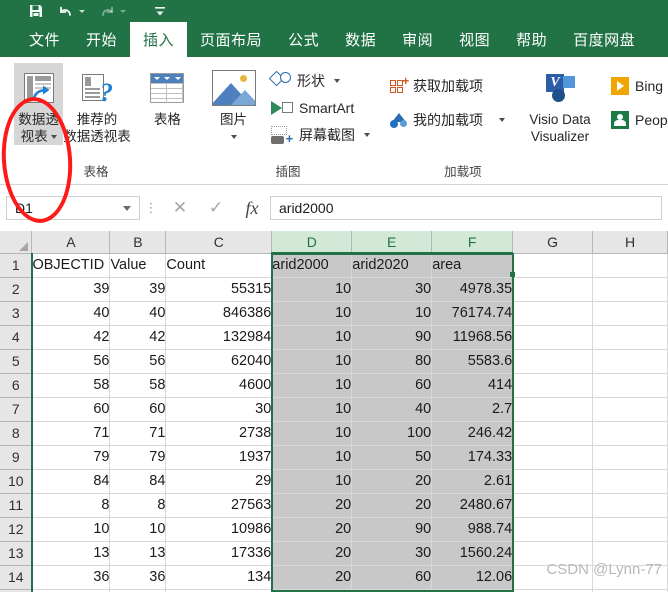 Image resolution: width=668 pixels, height=592 pixels. What do you see at coordinates (16, 553) in the screenshot?
I see `row-header-13: 13` at bounding box center [16, 553].